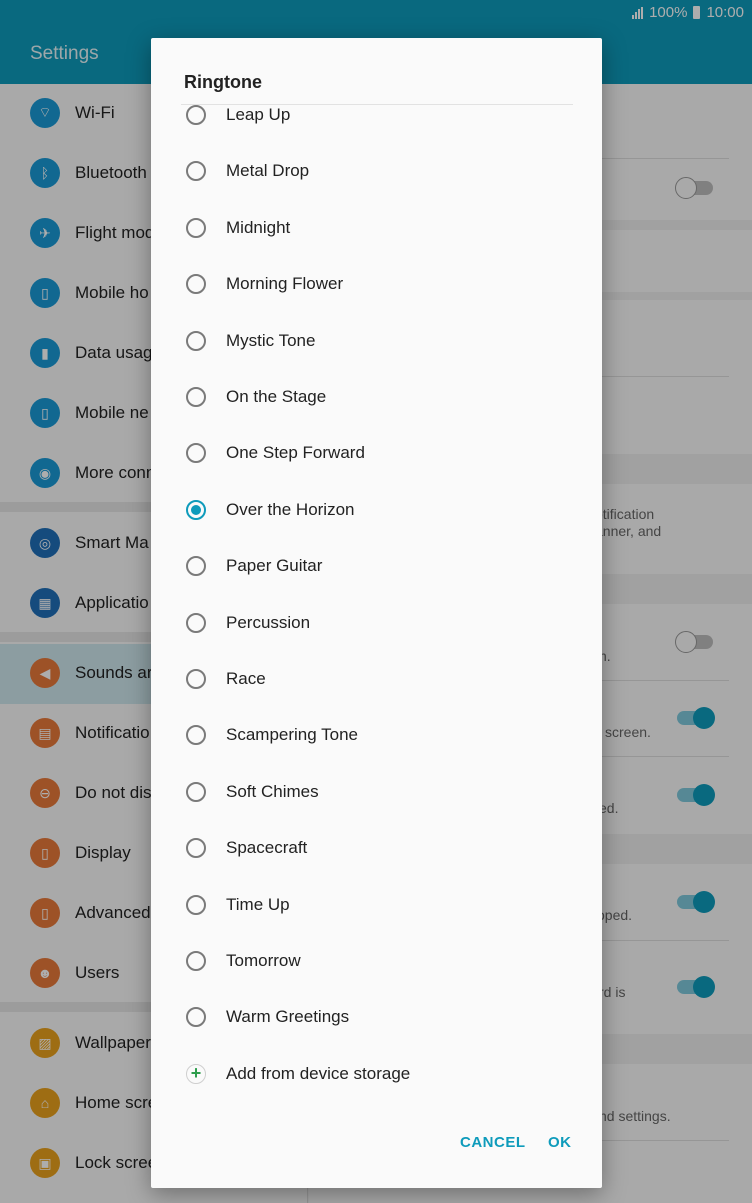 This screenshot has width=752, height=1203. What do you see at coordinates (376, 228) in the screenshot?
I see `ringtone-option: Midnight` at bounding box center [376, 228].